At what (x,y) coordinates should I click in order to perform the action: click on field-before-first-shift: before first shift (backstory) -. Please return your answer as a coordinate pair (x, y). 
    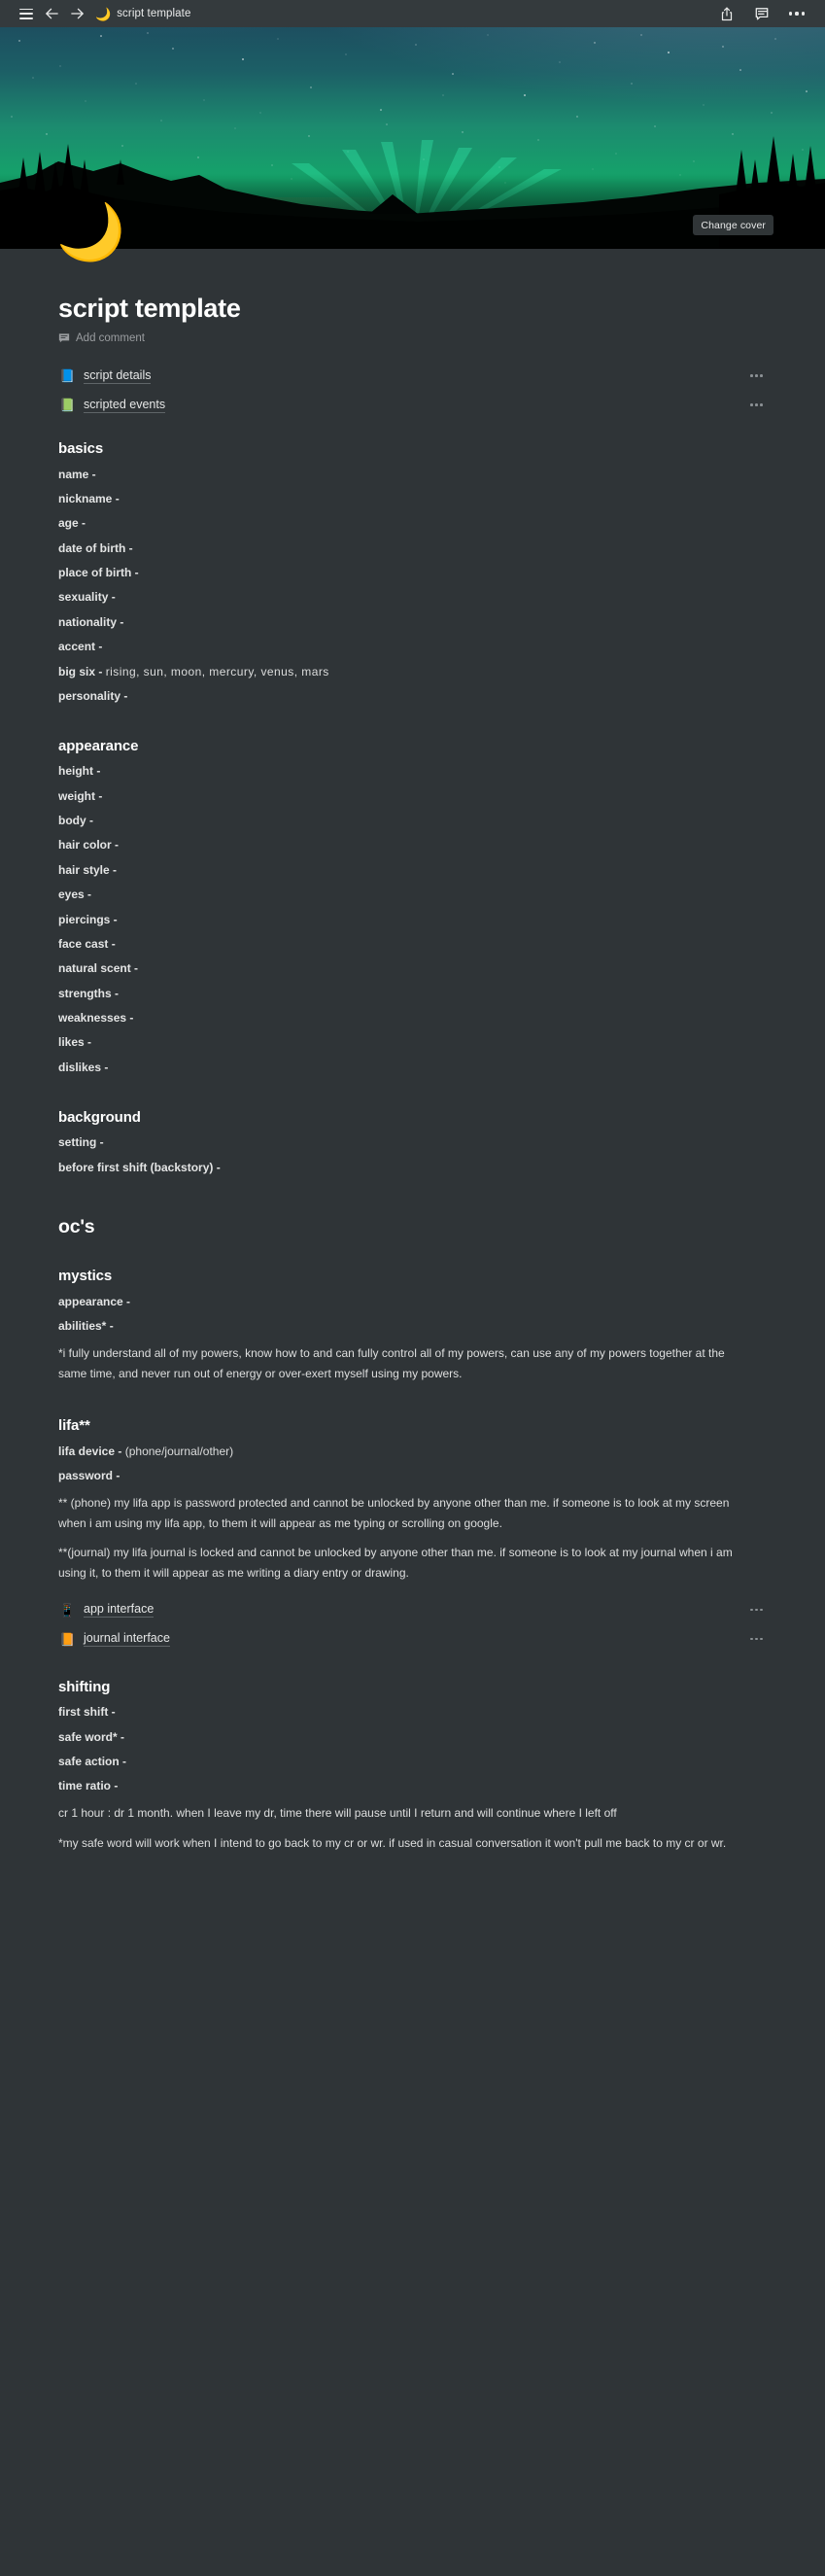
    Looking at the image, I should click on (412, 1167).